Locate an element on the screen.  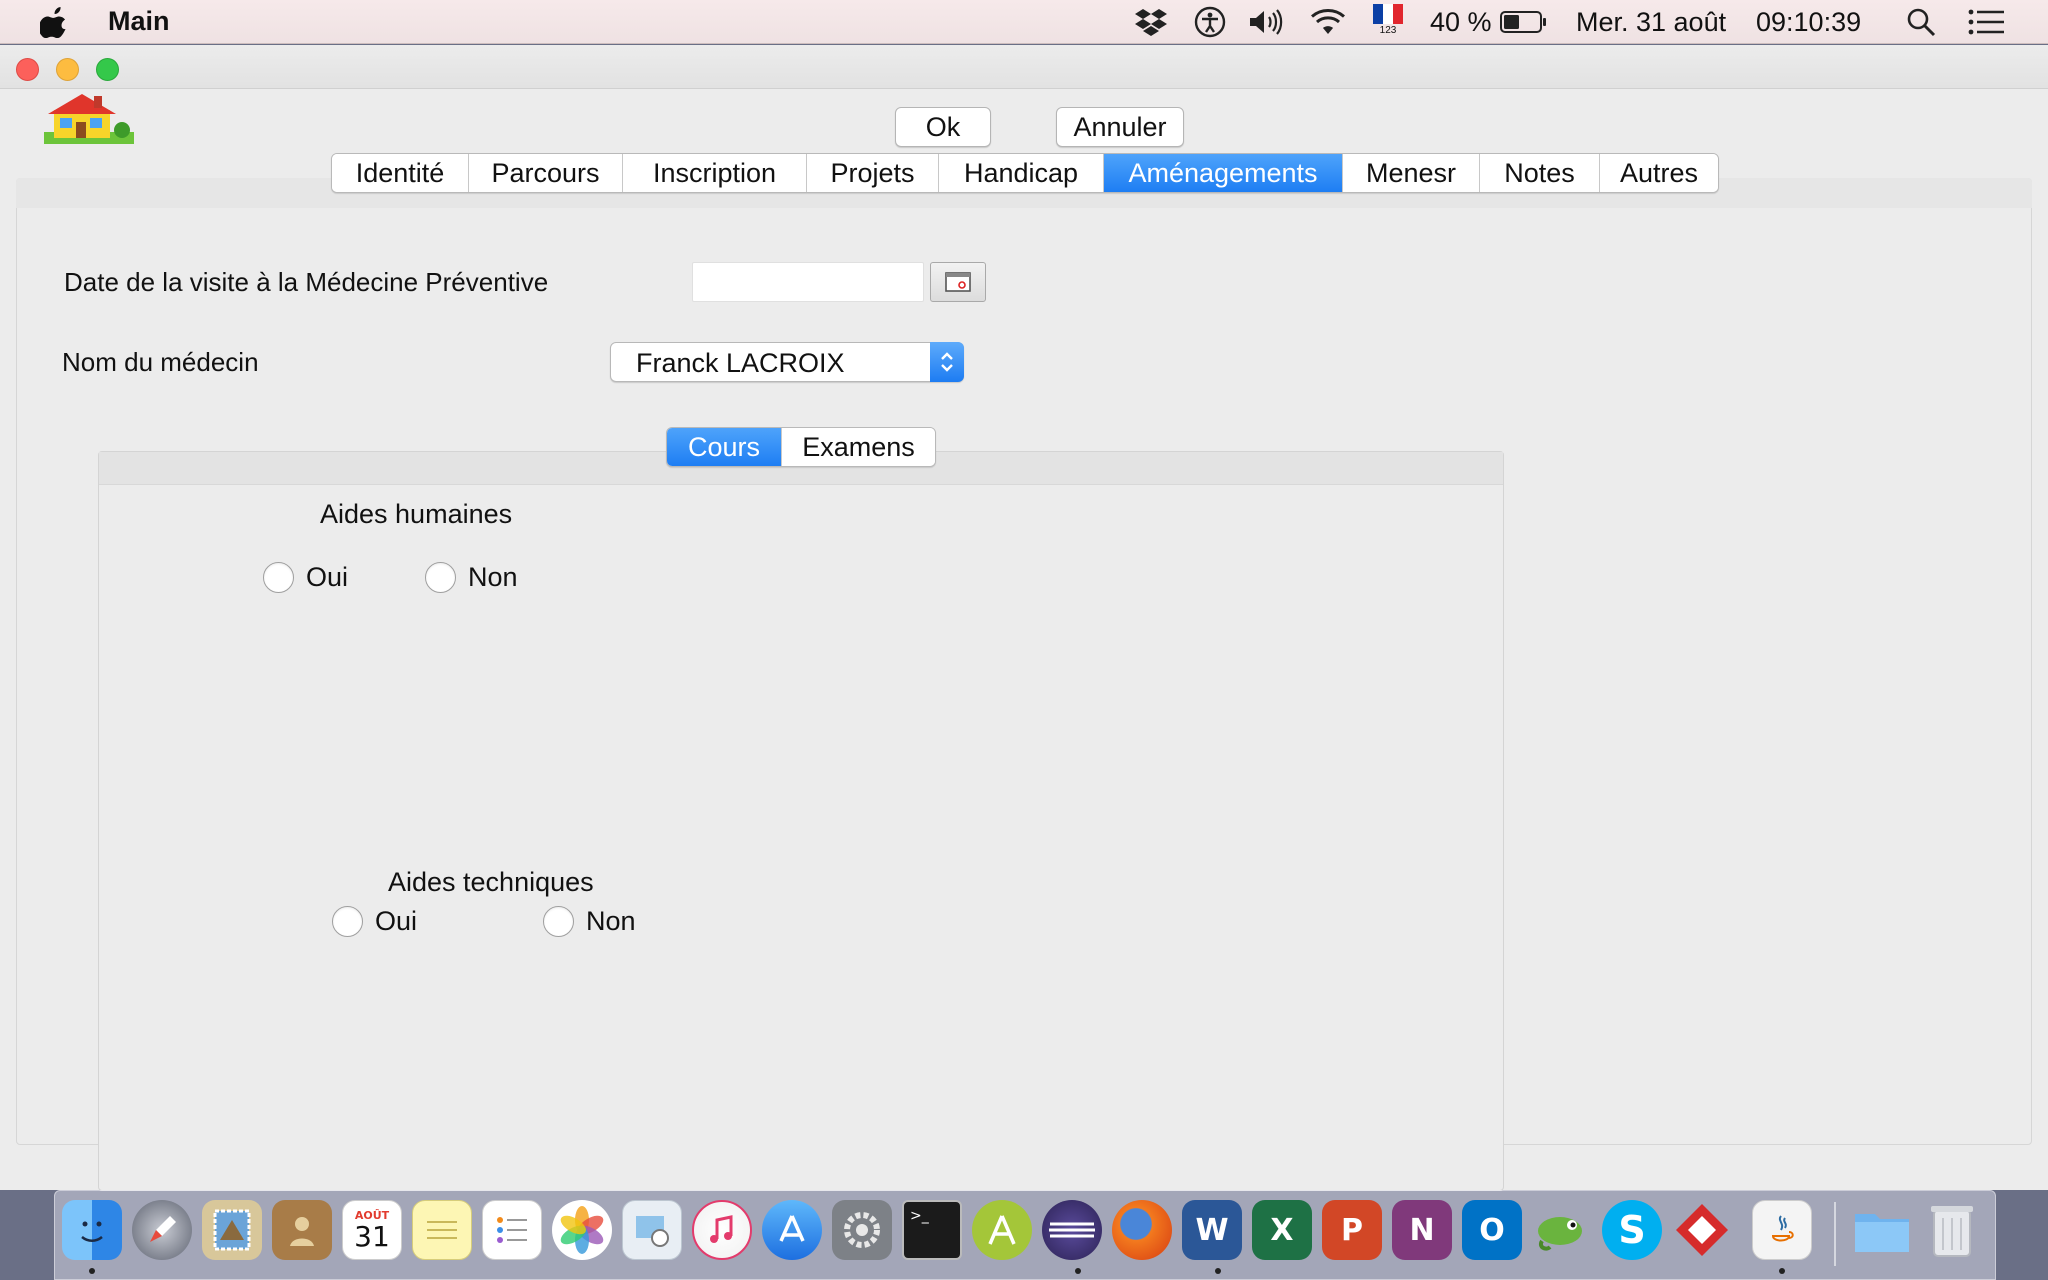
accessibility-icon is located at coordinates (1210, 22).